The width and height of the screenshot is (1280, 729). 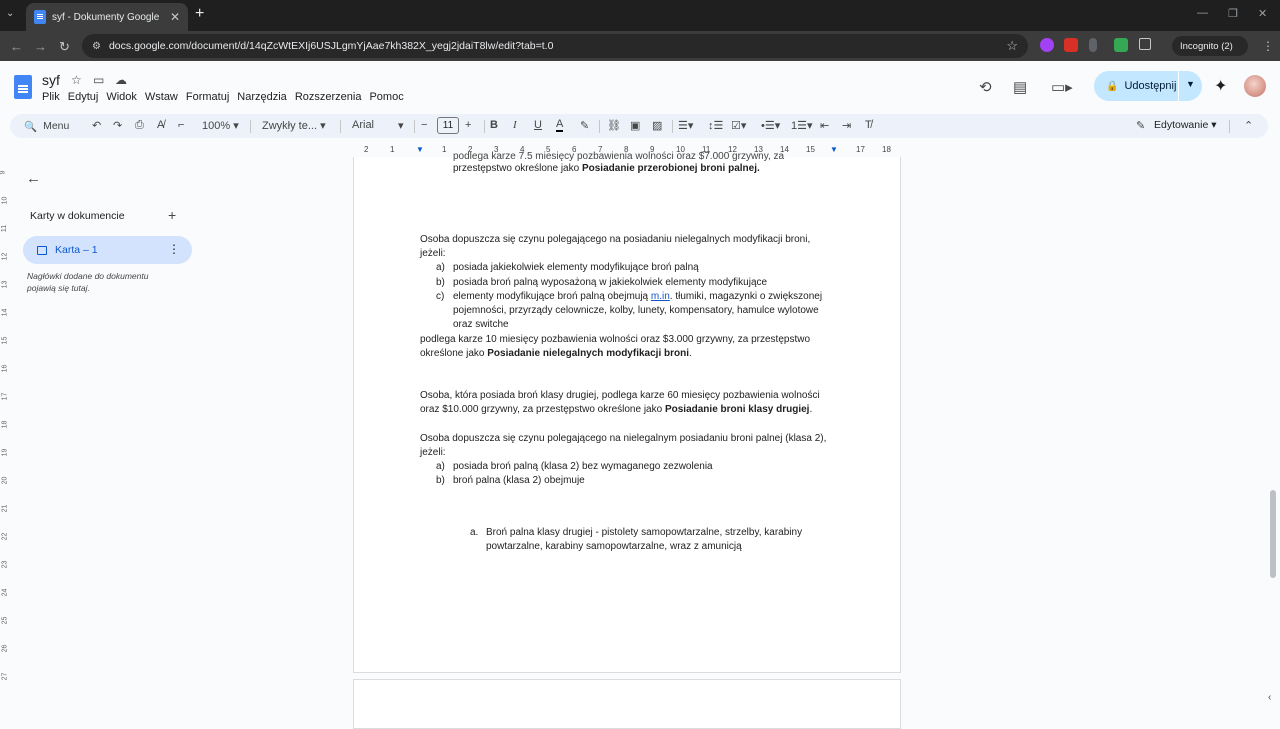 I want to click on meet-icon: ▭▸, so click(x=1062, y=87).